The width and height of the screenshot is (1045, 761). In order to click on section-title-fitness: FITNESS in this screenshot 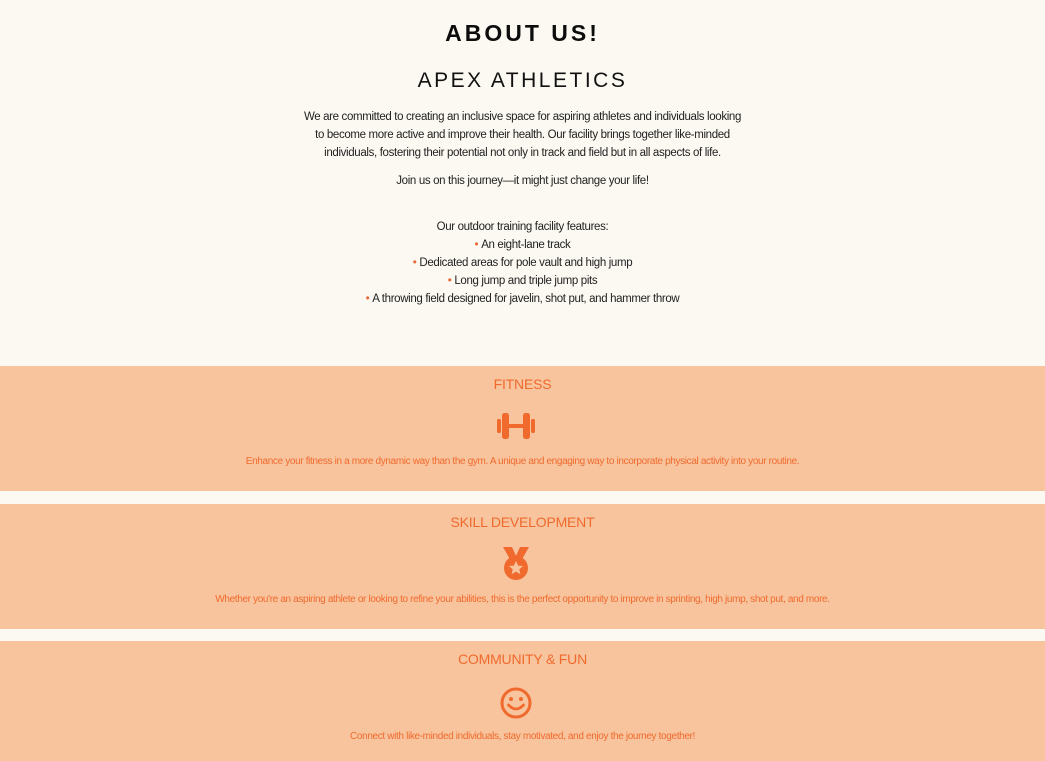, I will do `click(522, 384)`.